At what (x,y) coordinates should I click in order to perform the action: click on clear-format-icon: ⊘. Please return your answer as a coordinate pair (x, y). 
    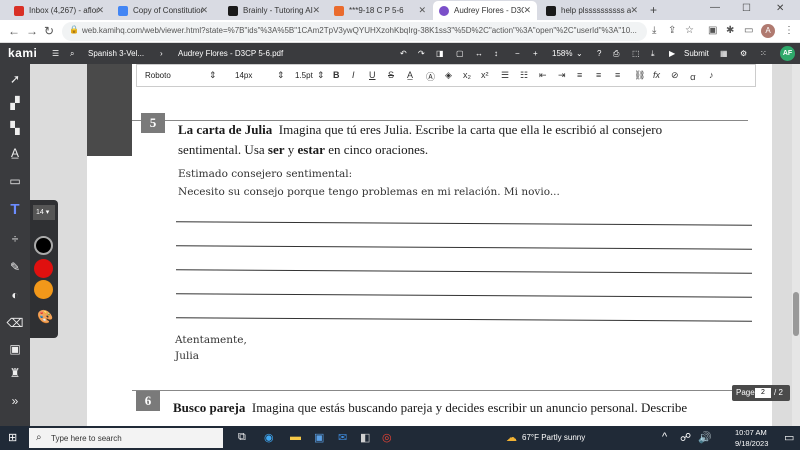
    Looking at the image, I should click on (675, 75).